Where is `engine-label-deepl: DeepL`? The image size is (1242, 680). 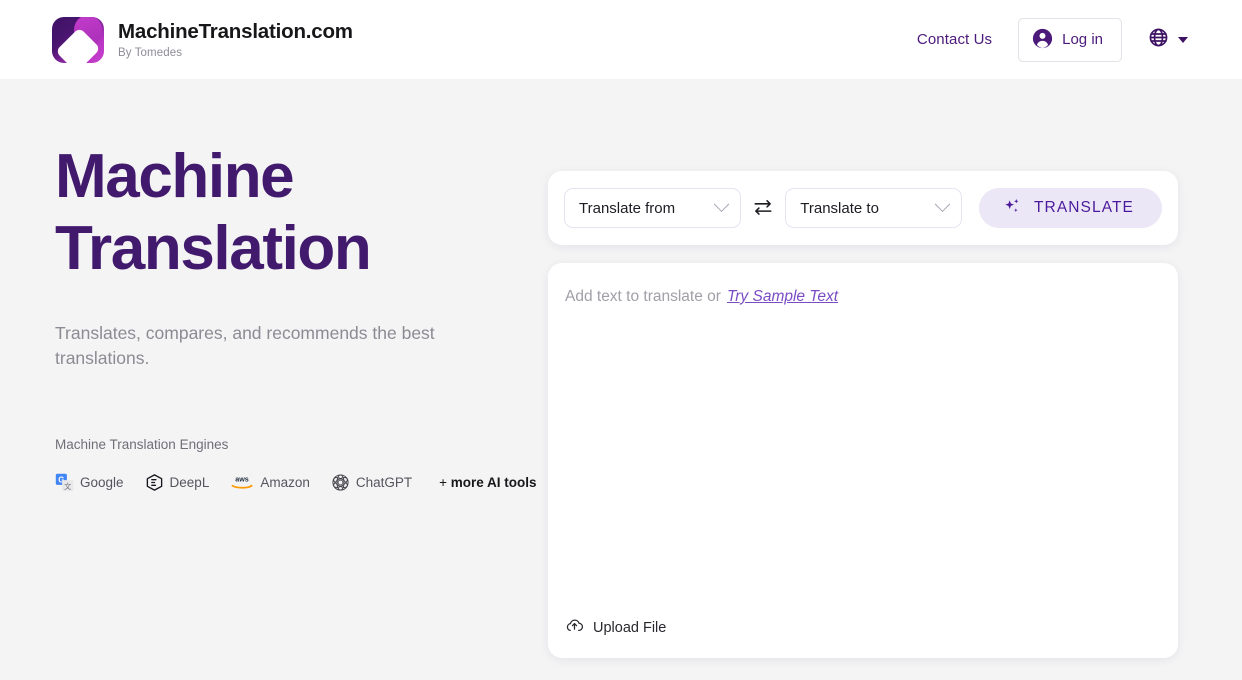 engine-label-deepl: DeepL is located at coordinates (189, 482).